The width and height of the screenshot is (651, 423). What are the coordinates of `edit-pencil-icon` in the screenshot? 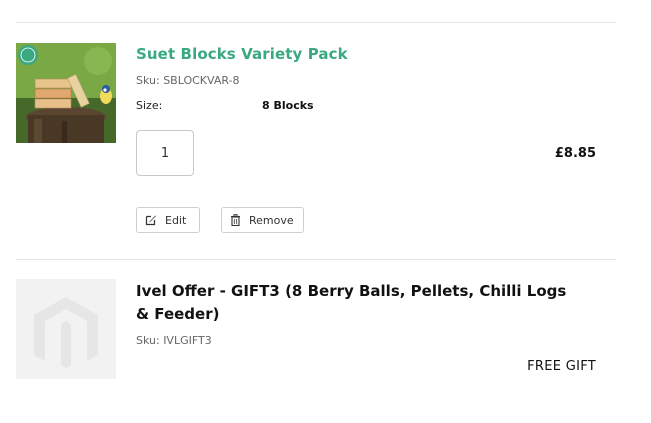 It's located at (150, 220).